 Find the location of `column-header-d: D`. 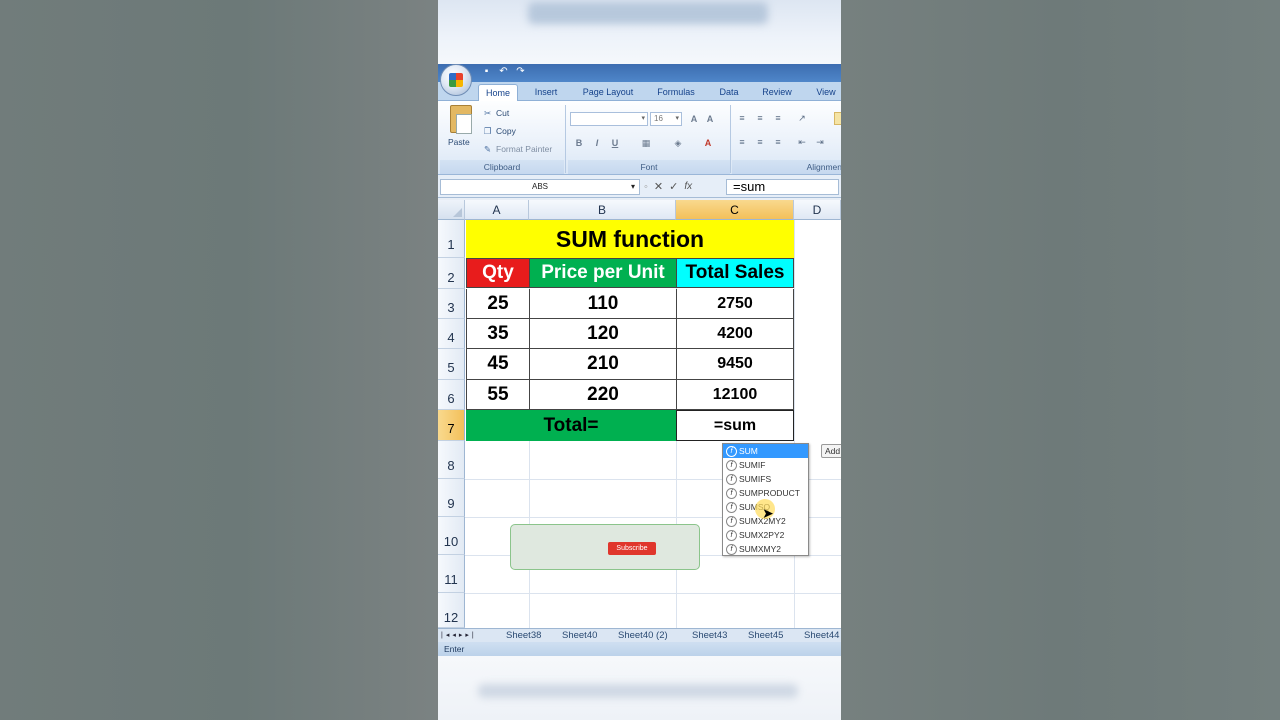

column-header-d: D is located at coordinates (817, 210).